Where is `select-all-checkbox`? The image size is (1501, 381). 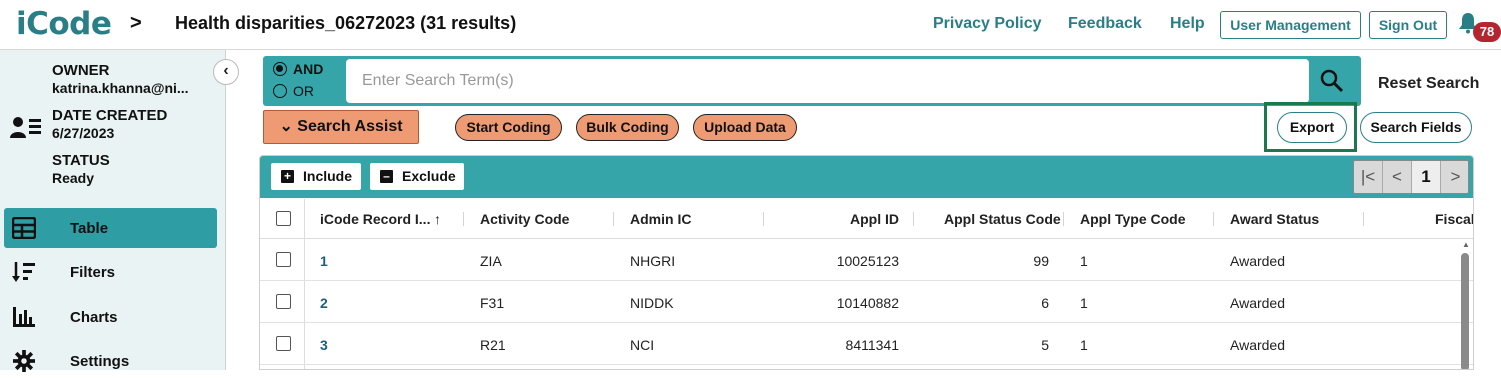
select-all-checkbox is located at coordinates (283, 218).